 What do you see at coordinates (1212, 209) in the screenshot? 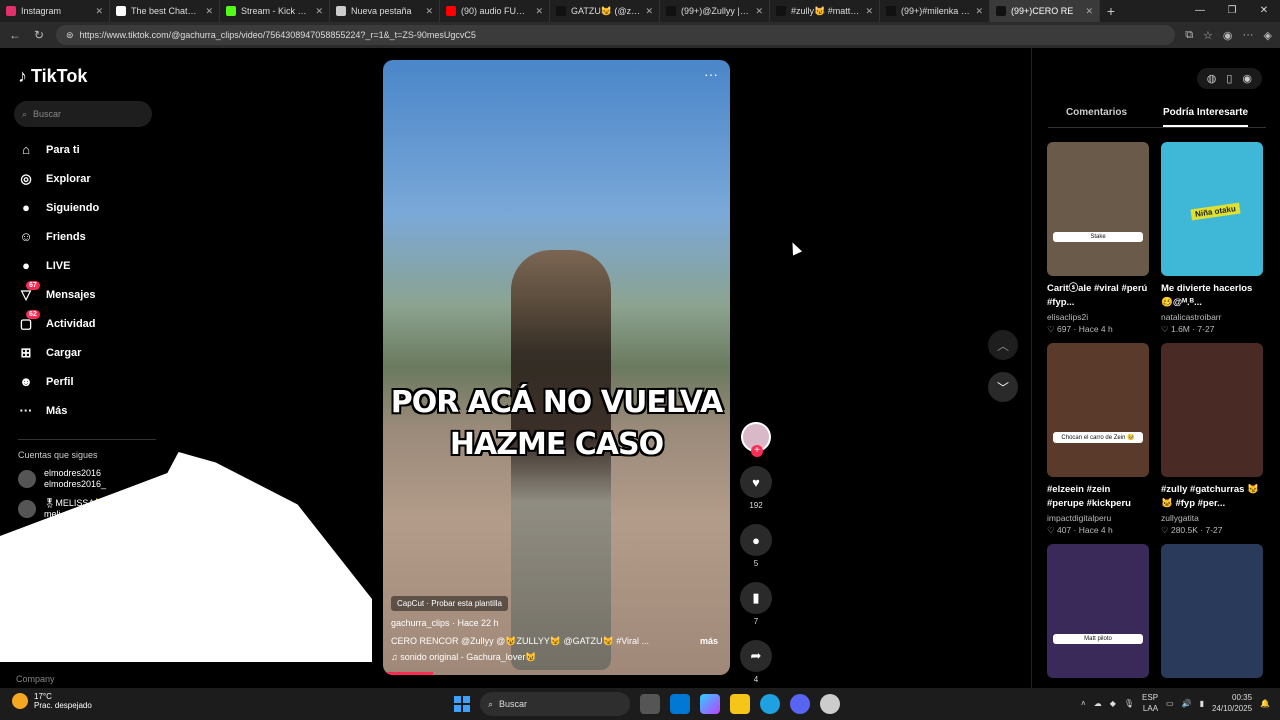
I see `video-thumbnail: Niña otaku` at bounding box center [1212, 209].